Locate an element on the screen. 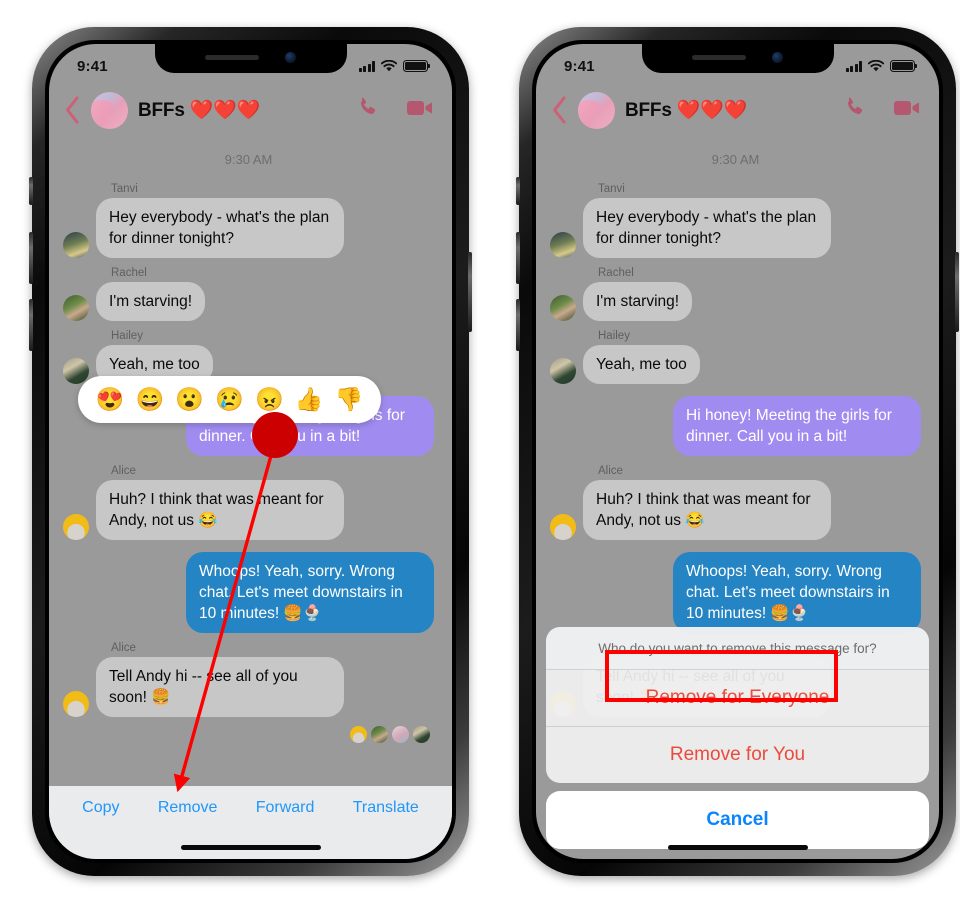 The height and width of the screenshot is (916, 960). message-bubble: Yeah, me too is located at coordinates (641, 364).